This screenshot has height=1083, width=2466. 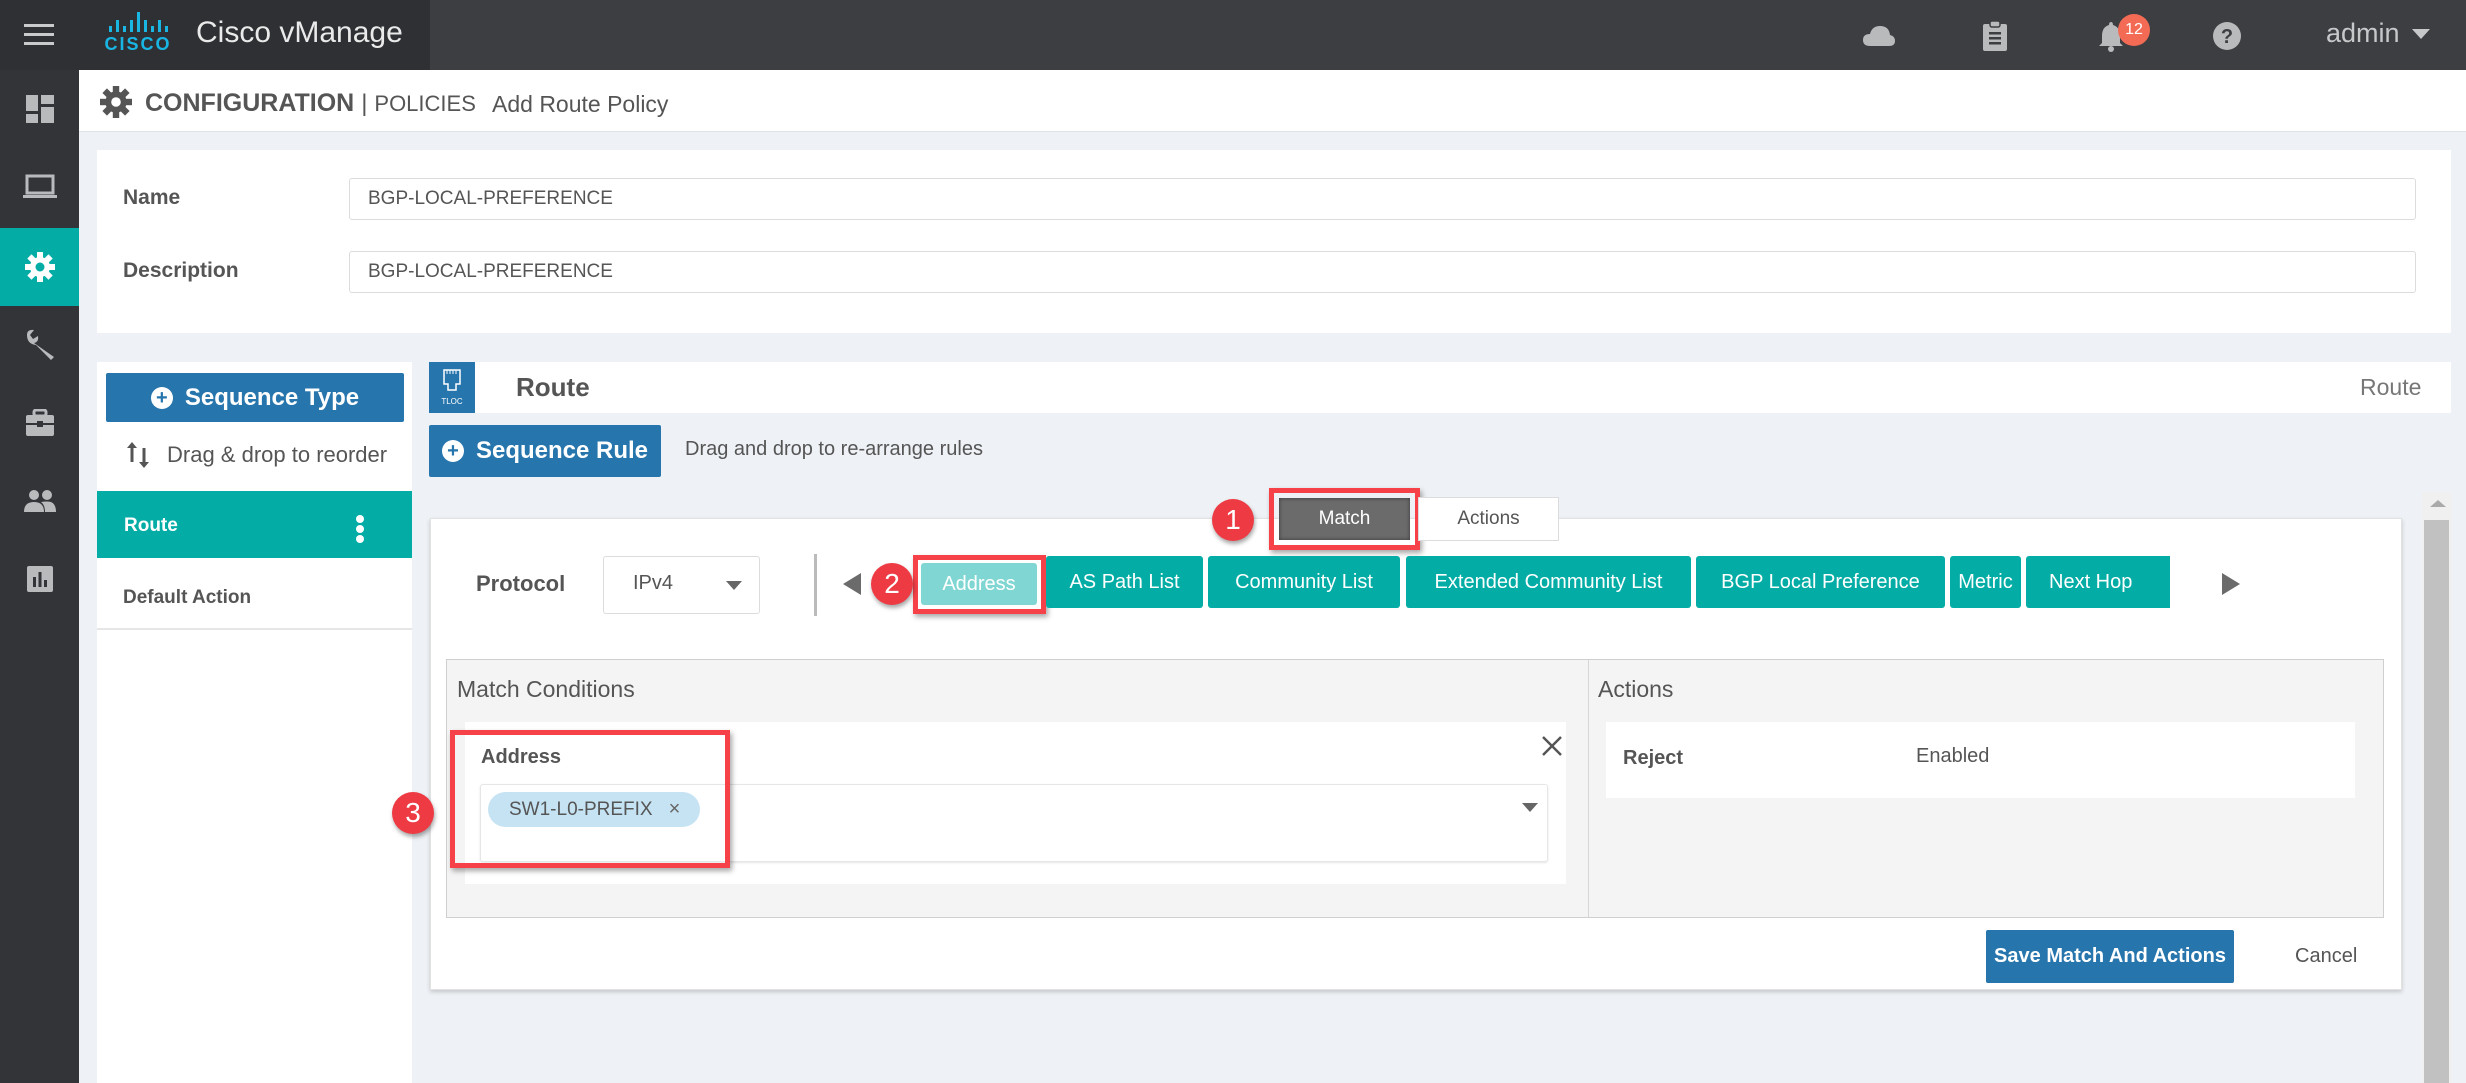 What do you see at coordinates (277, 454) in the screenshot?
I see `reorder-hint-text: Drag & drop to reorder` at bounding box center [277, 454].